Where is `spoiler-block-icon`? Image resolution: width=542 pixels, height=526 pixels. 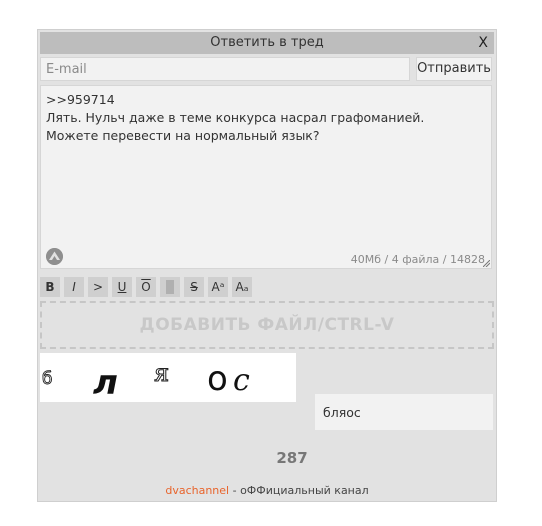 spoiler-block-icon is located at coordinates (170, 287).